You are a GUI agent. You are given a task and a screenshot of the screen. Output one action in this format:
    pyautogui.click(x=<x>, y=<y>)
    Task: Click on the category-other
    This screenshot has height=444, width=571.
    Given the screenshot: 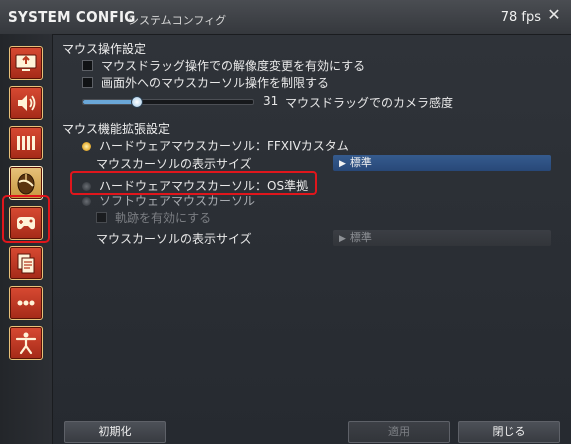 What is the action you would take?
    pyautogui.click(x=26, y=263)
    